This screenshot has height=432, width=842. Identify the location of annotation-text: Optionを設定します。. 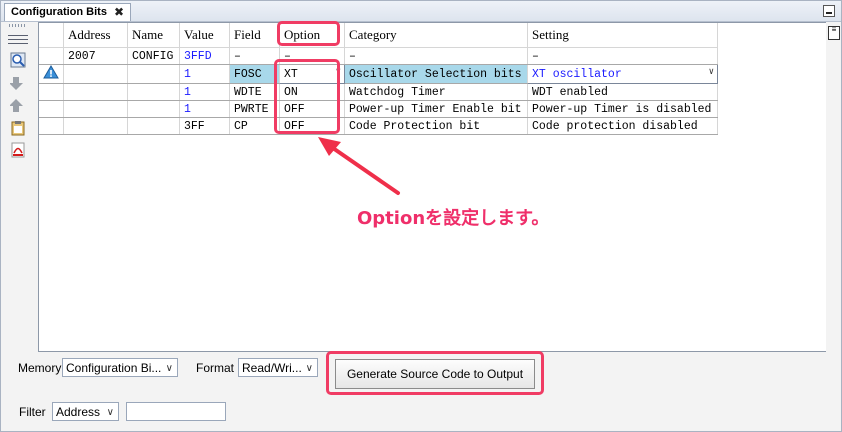
(453, 218).